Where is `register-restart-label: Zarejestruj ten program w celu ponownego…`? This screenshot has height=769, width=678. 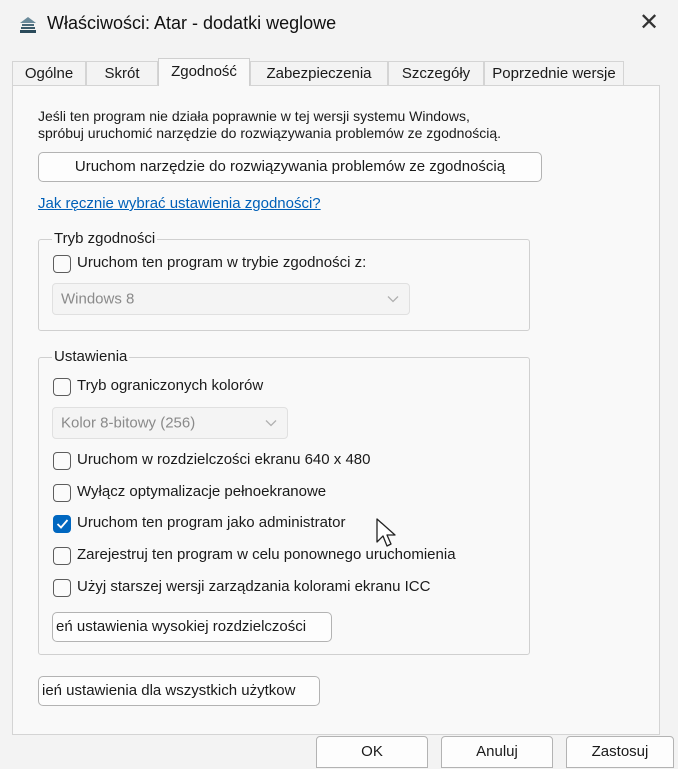 register-restart-label: Zarejestruj ten program w celu ponownego… is located at coordinates (266, 554).